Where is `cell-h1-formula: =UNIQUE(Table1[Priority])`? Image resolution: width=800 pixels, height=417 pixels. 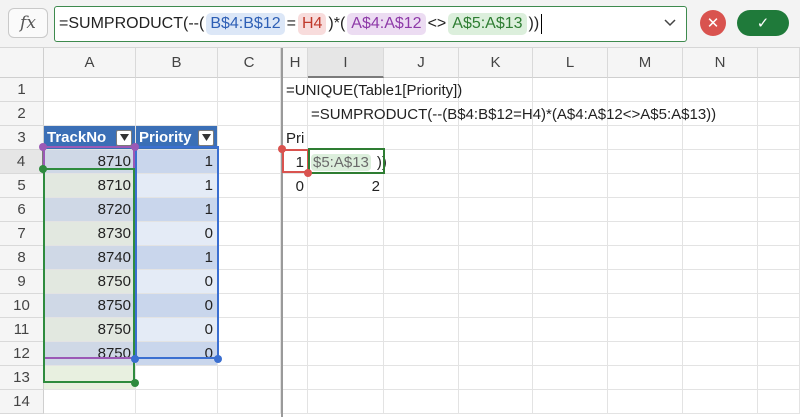 cell-h1-formula: =UNIQUE(Table1[Priority]) is located at coordinates (433, 90).